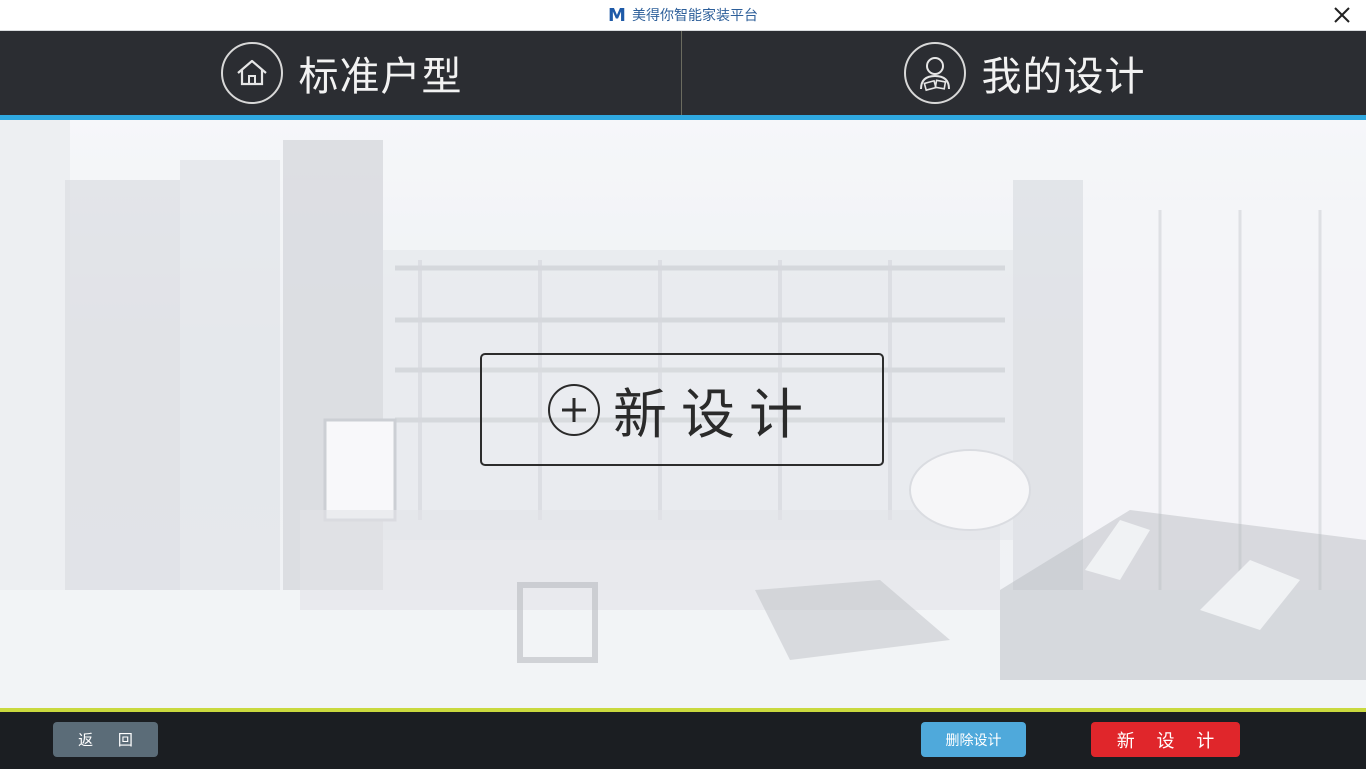  I want to click on main-tabs: 标准户型 我的设计, so click(683, 73).